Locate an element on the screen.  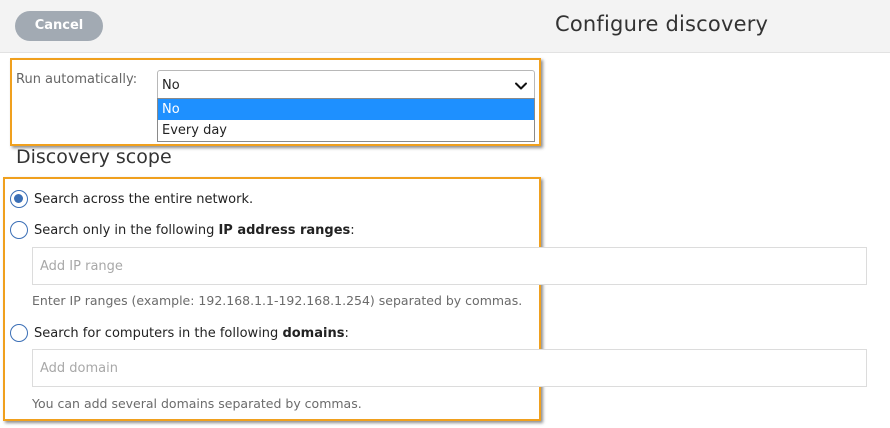
scope-option-entire-network: Search across the entire network. is located at coordinates (131, 199).